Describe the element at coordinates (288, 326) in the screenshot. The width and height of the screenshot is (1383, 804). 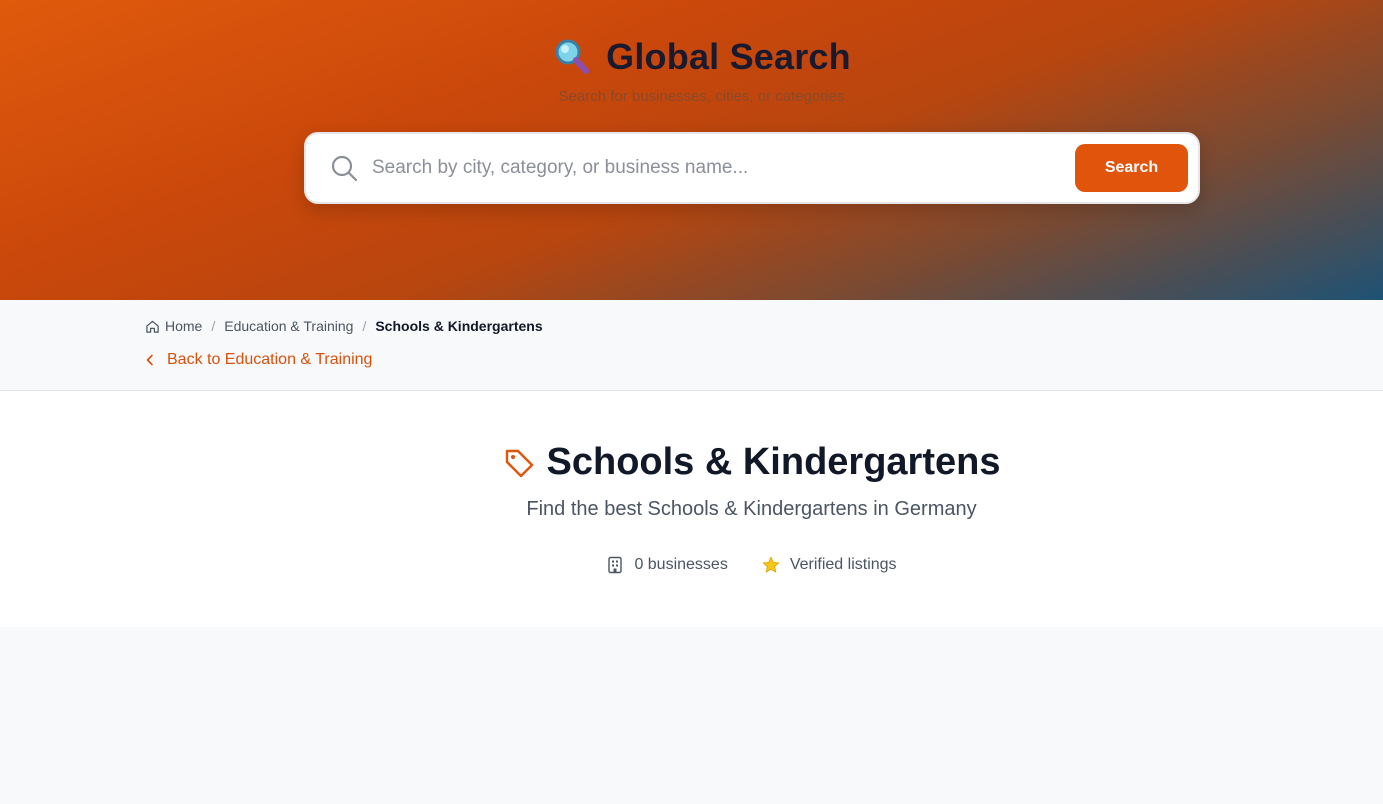
I see `breadcrumb-education-link: Education & Training` at that location.